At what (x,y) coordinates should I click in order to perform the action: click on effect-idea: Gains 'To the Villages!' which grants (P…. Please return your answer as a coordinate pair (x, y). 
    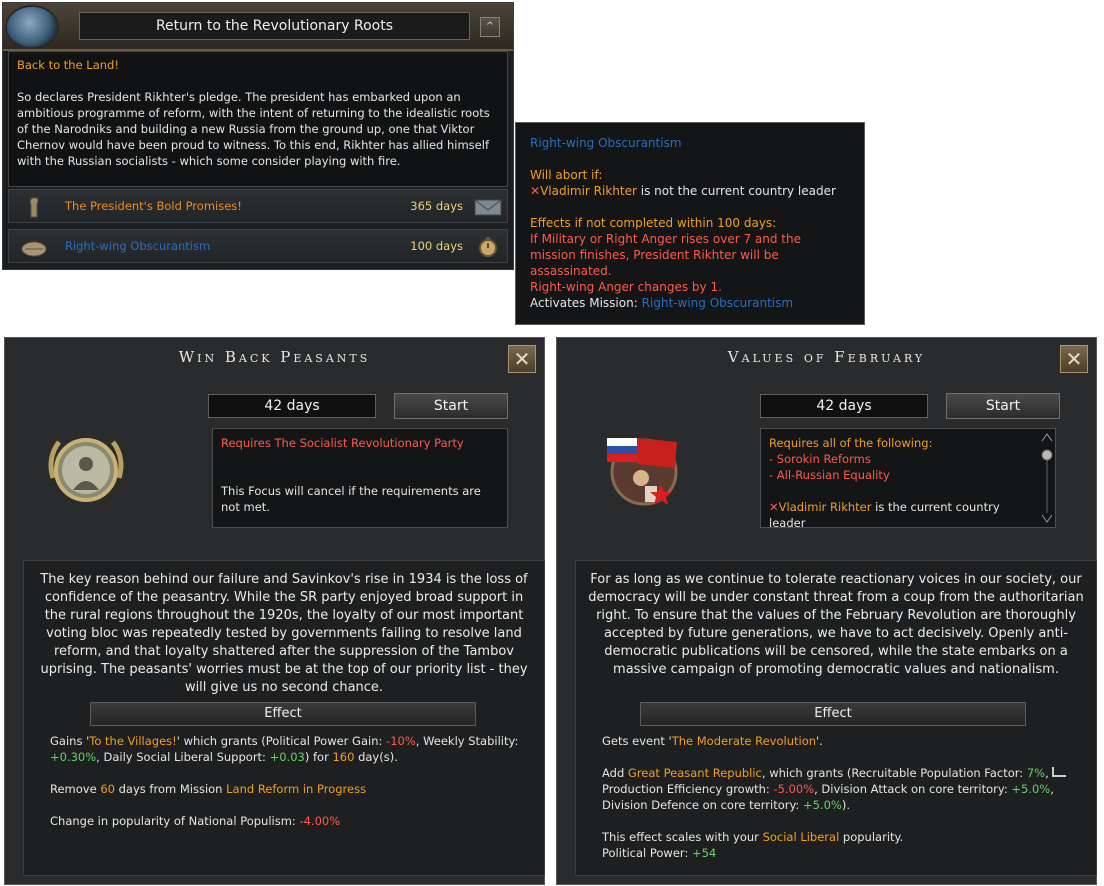
    Looking at the image, I should click on (284, 749).